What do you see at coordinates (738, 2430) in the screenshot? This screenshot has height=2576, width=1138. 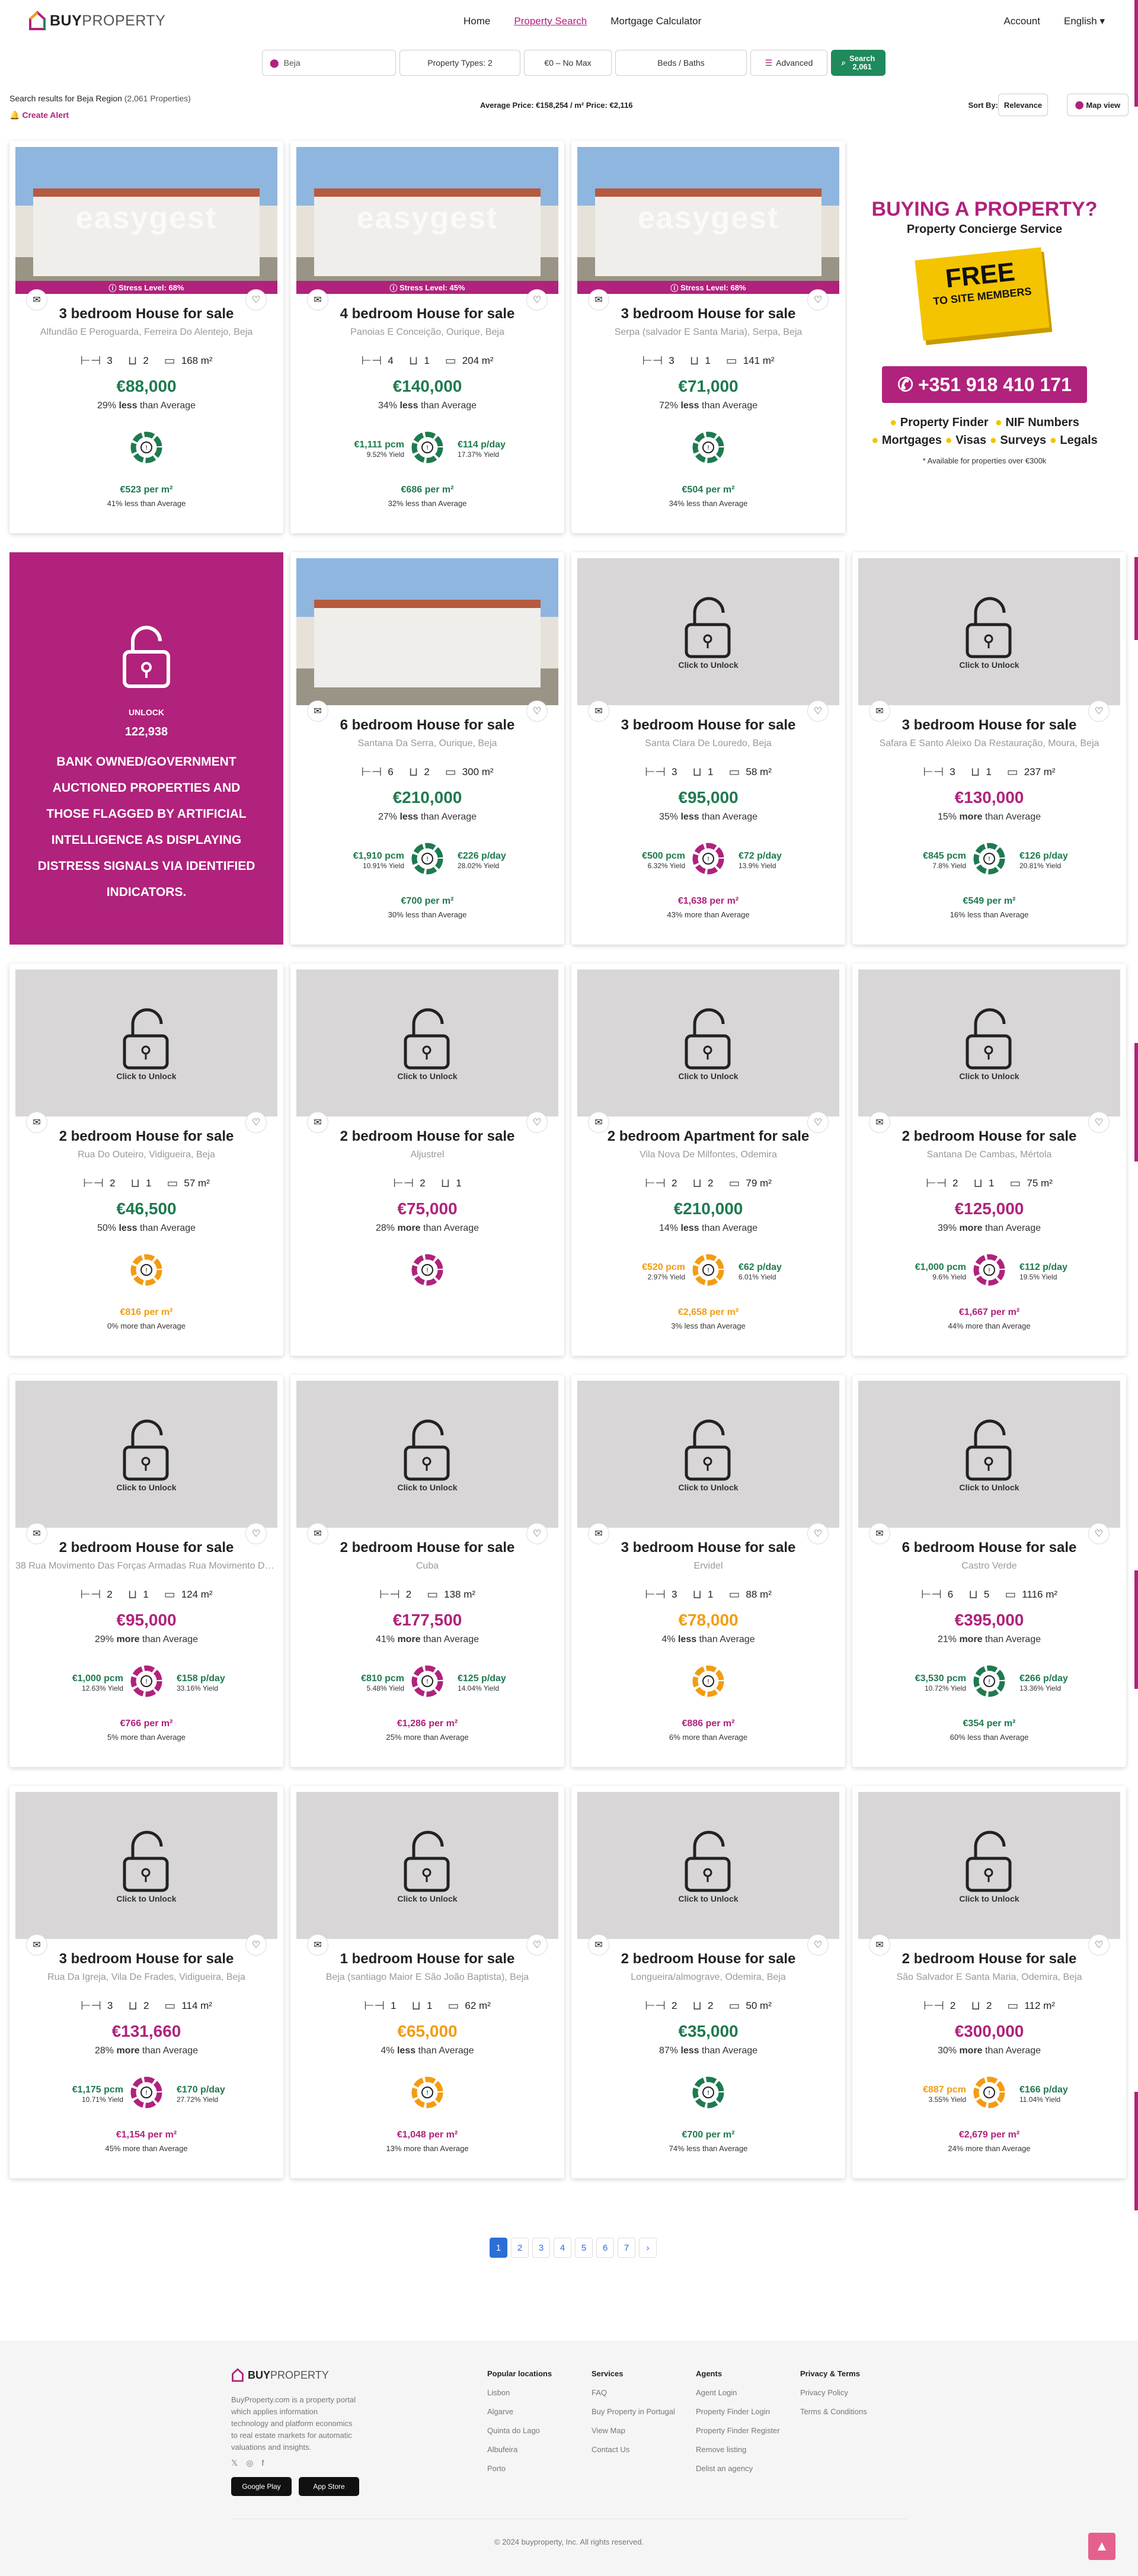 I see `footer-link: Property Finder Register` at bounding box center [738, 2430].